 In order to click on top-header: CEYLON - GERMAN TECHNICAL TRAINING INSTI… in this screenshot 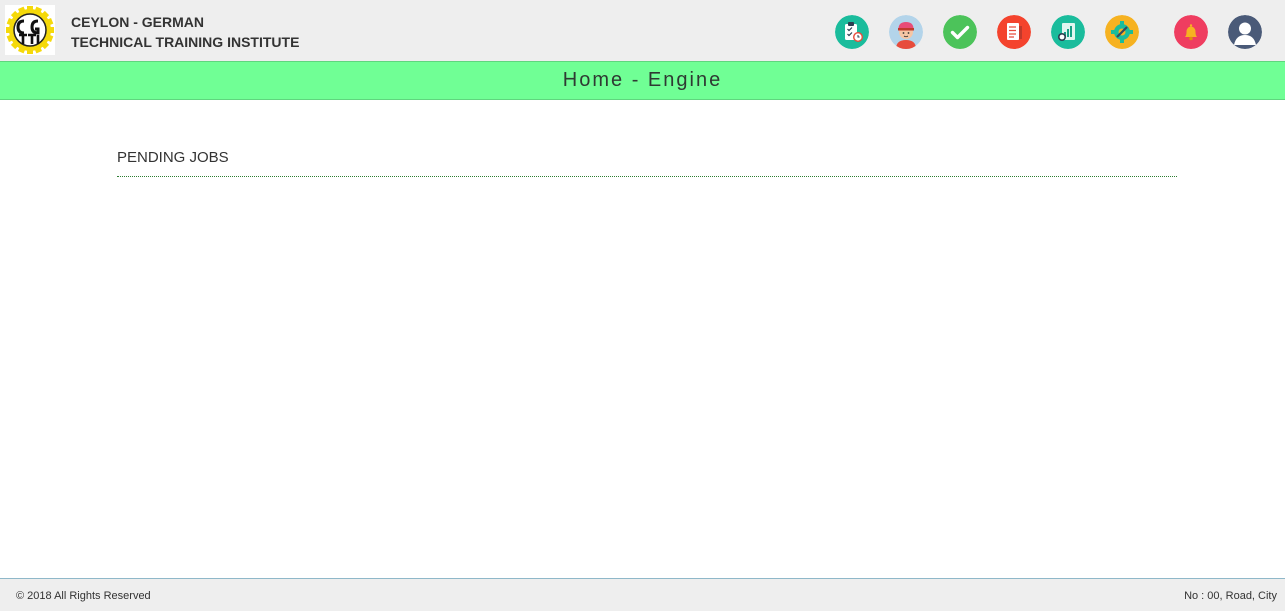, I will do `click(642, 30)`.